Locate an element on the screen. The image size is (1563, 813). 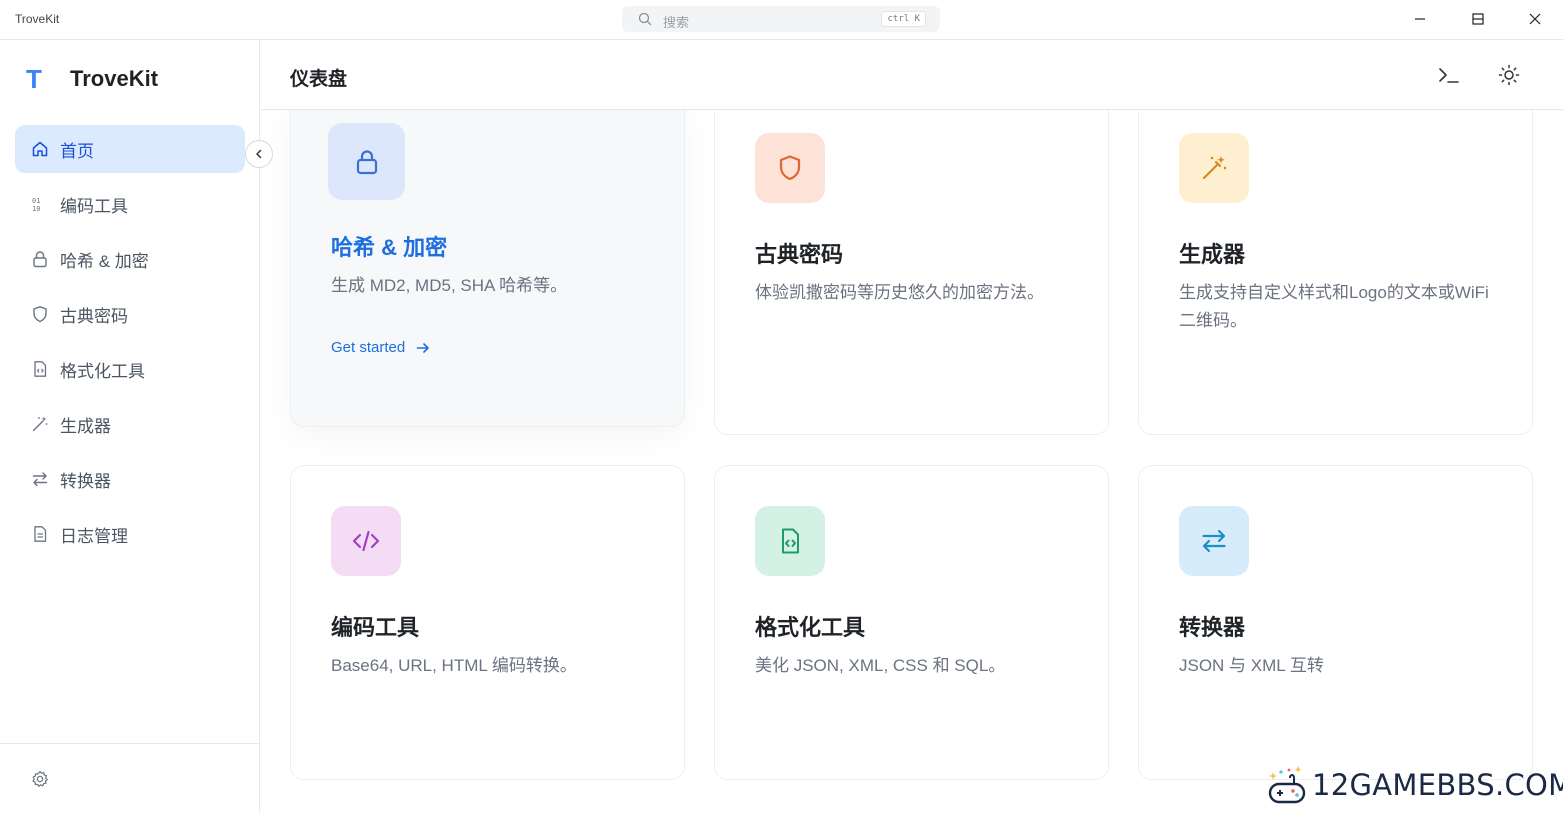
card-title: 转换器 is located at coordinates (1212, 627).